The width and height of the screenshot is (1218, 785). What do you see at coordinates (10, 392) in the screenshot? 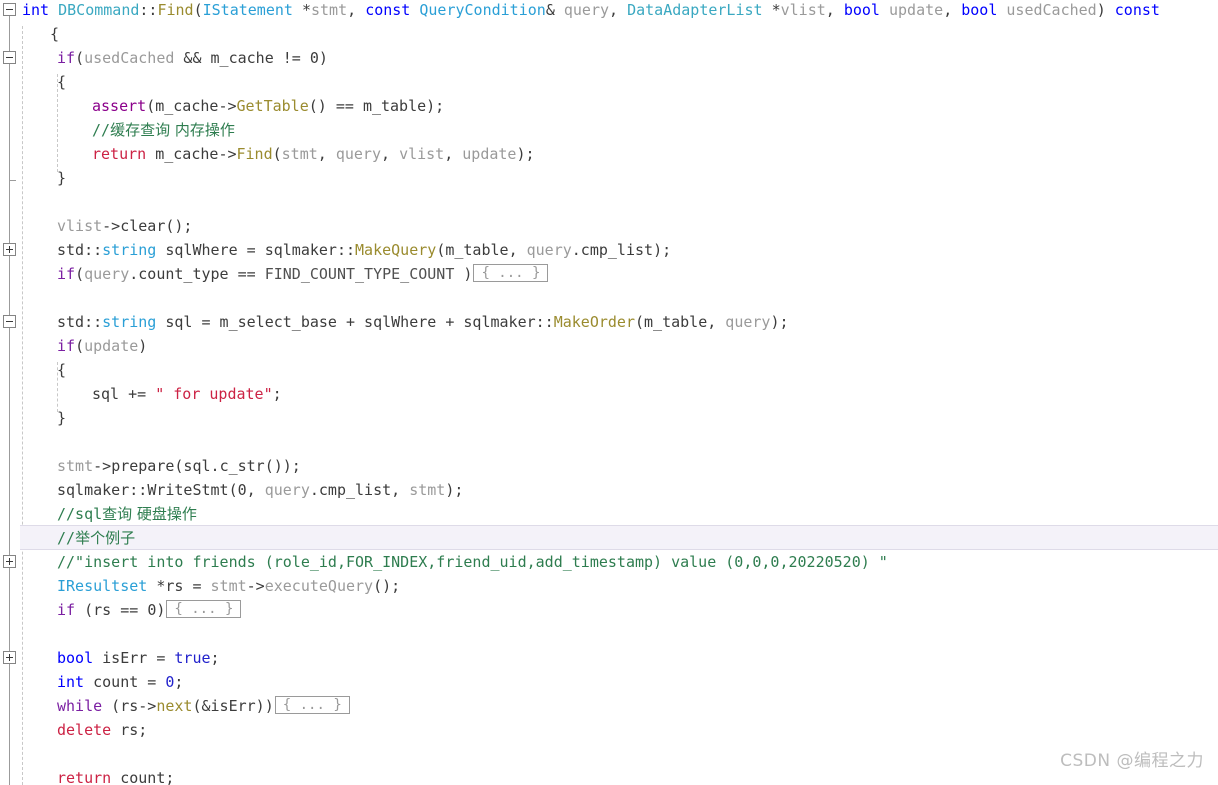
I see `folding-margin` at bounding box center [10, 392].